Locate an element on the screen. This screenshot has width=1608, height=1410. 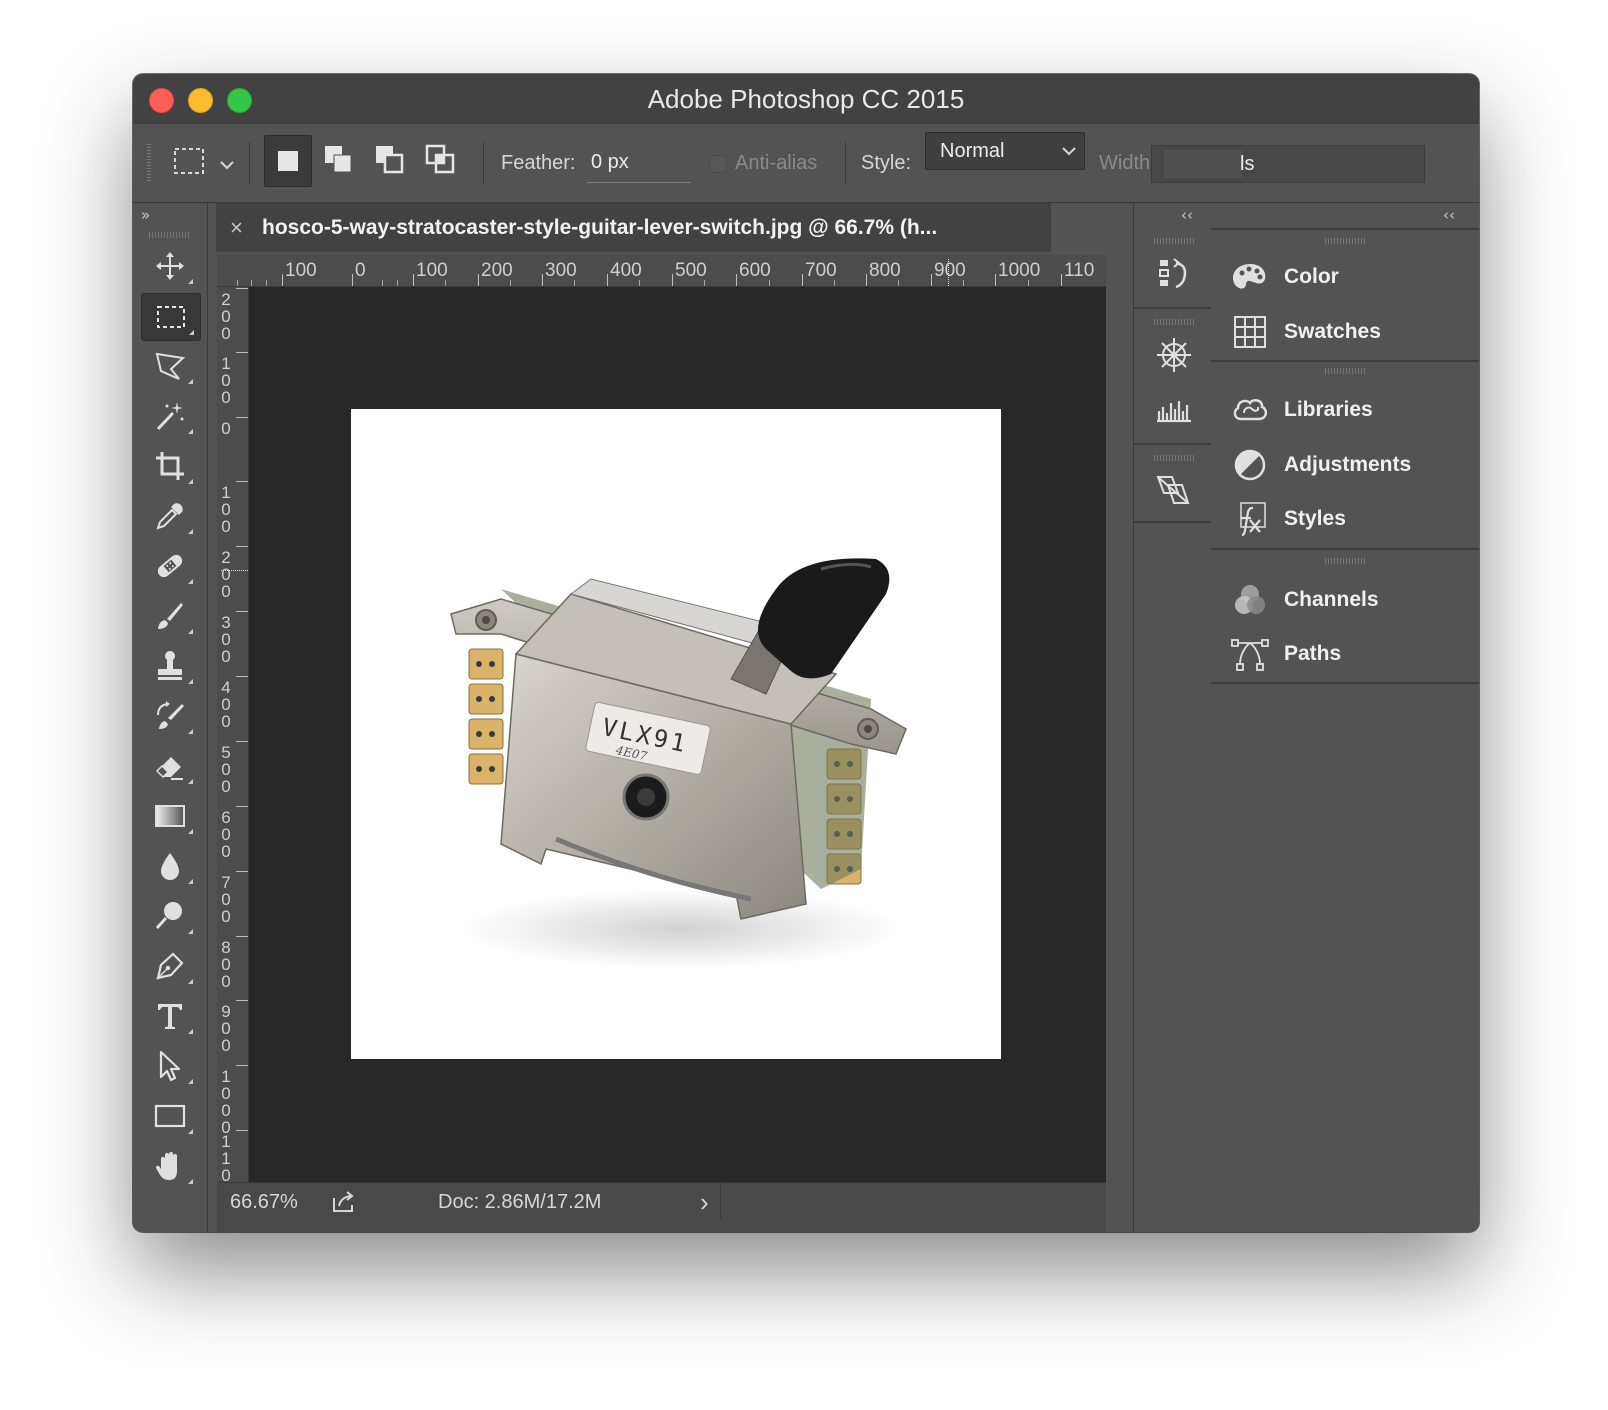
close-tab-button: × is located at coordinates (236, 227).